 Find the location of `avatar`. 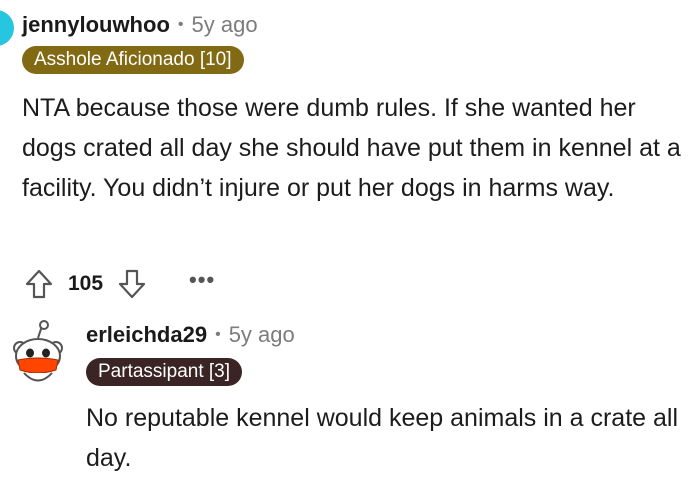

avatar is located at coordinates (7, 28).